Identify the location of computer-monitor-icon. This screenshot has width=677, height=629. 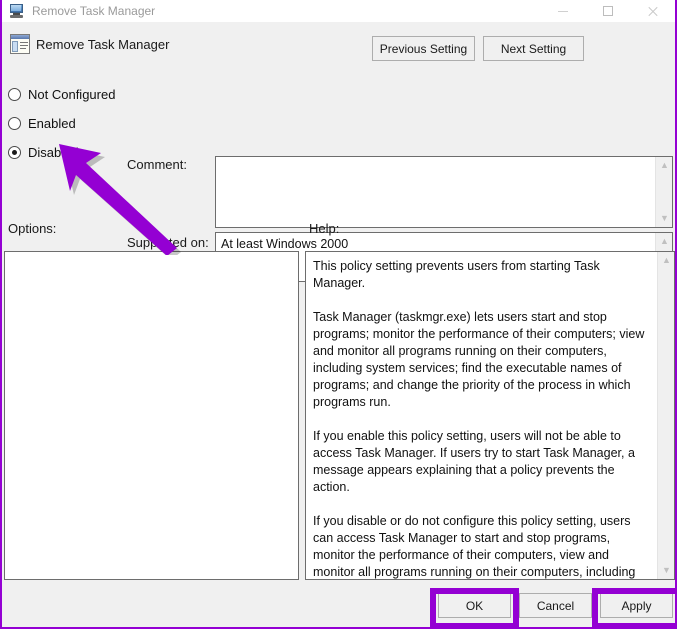
(17, 11).